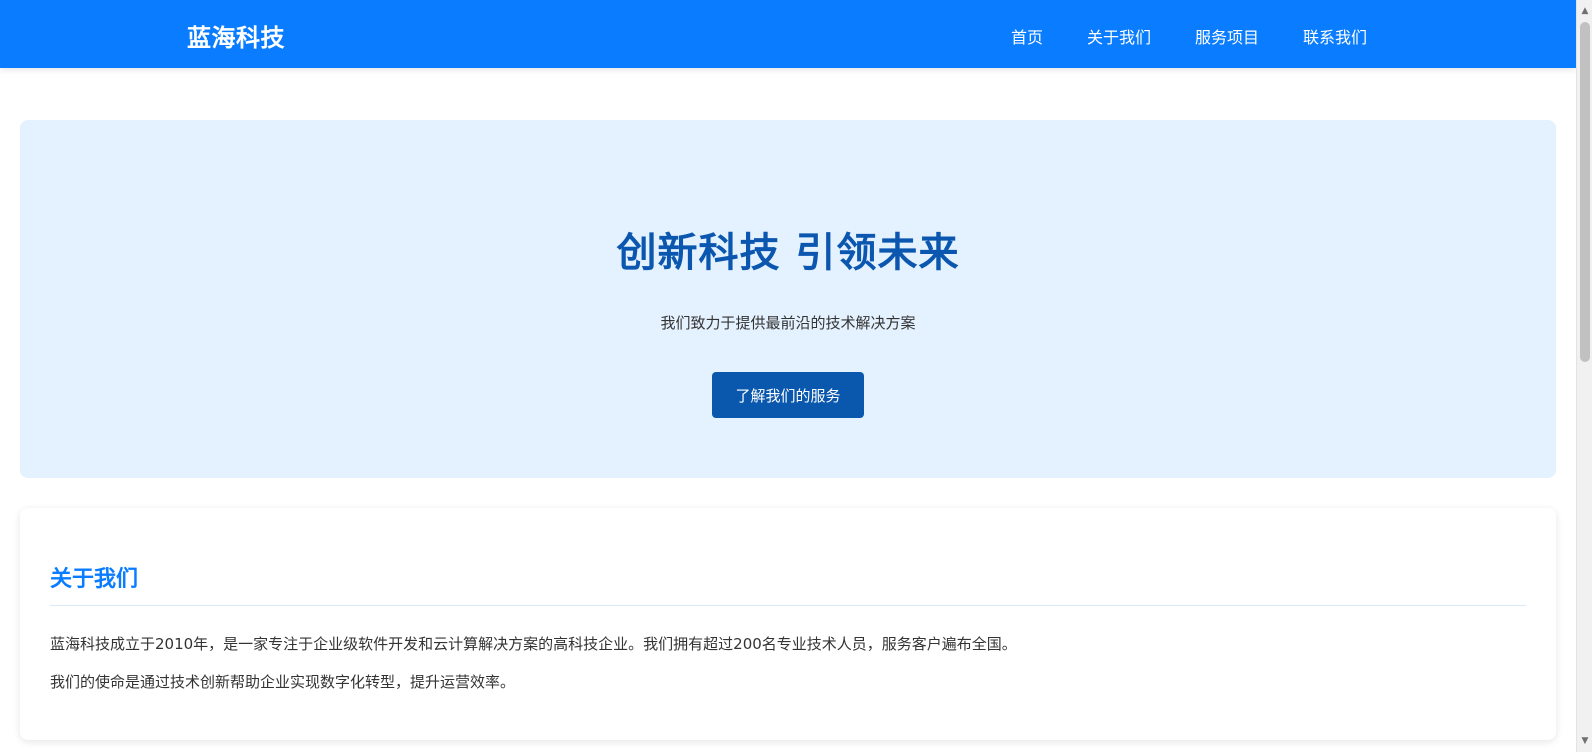 The image size is (1592, 752). What do you see at coordinates (1119, 36) in the screenshot?
I see `nav-item-about: 关于我们` at bounding box center [1119, 36].